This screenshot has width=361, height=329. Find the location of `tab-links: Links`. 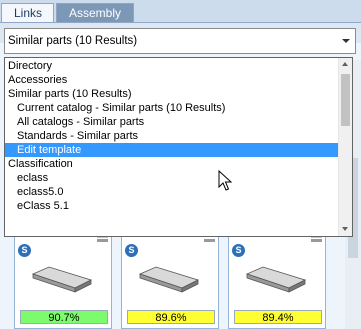

tab-links: Links is located at coordinates (27, 12).